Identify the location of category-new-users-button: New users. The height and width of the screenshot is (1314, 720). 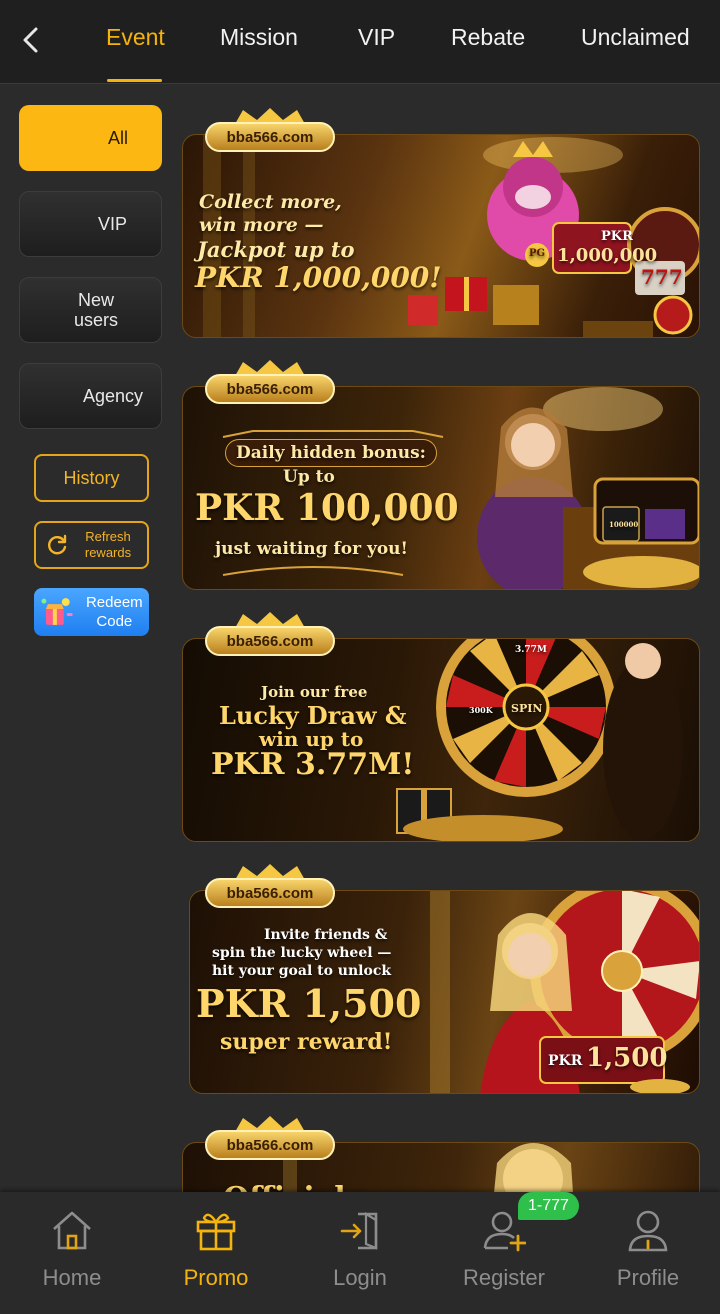
(90, 310).